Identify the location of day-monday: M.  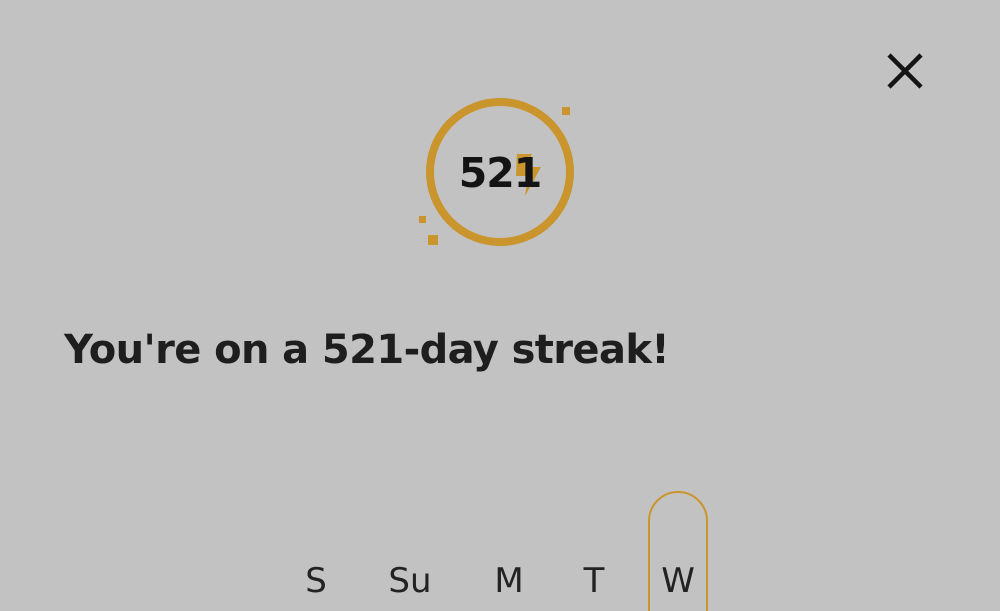
(509, 581).